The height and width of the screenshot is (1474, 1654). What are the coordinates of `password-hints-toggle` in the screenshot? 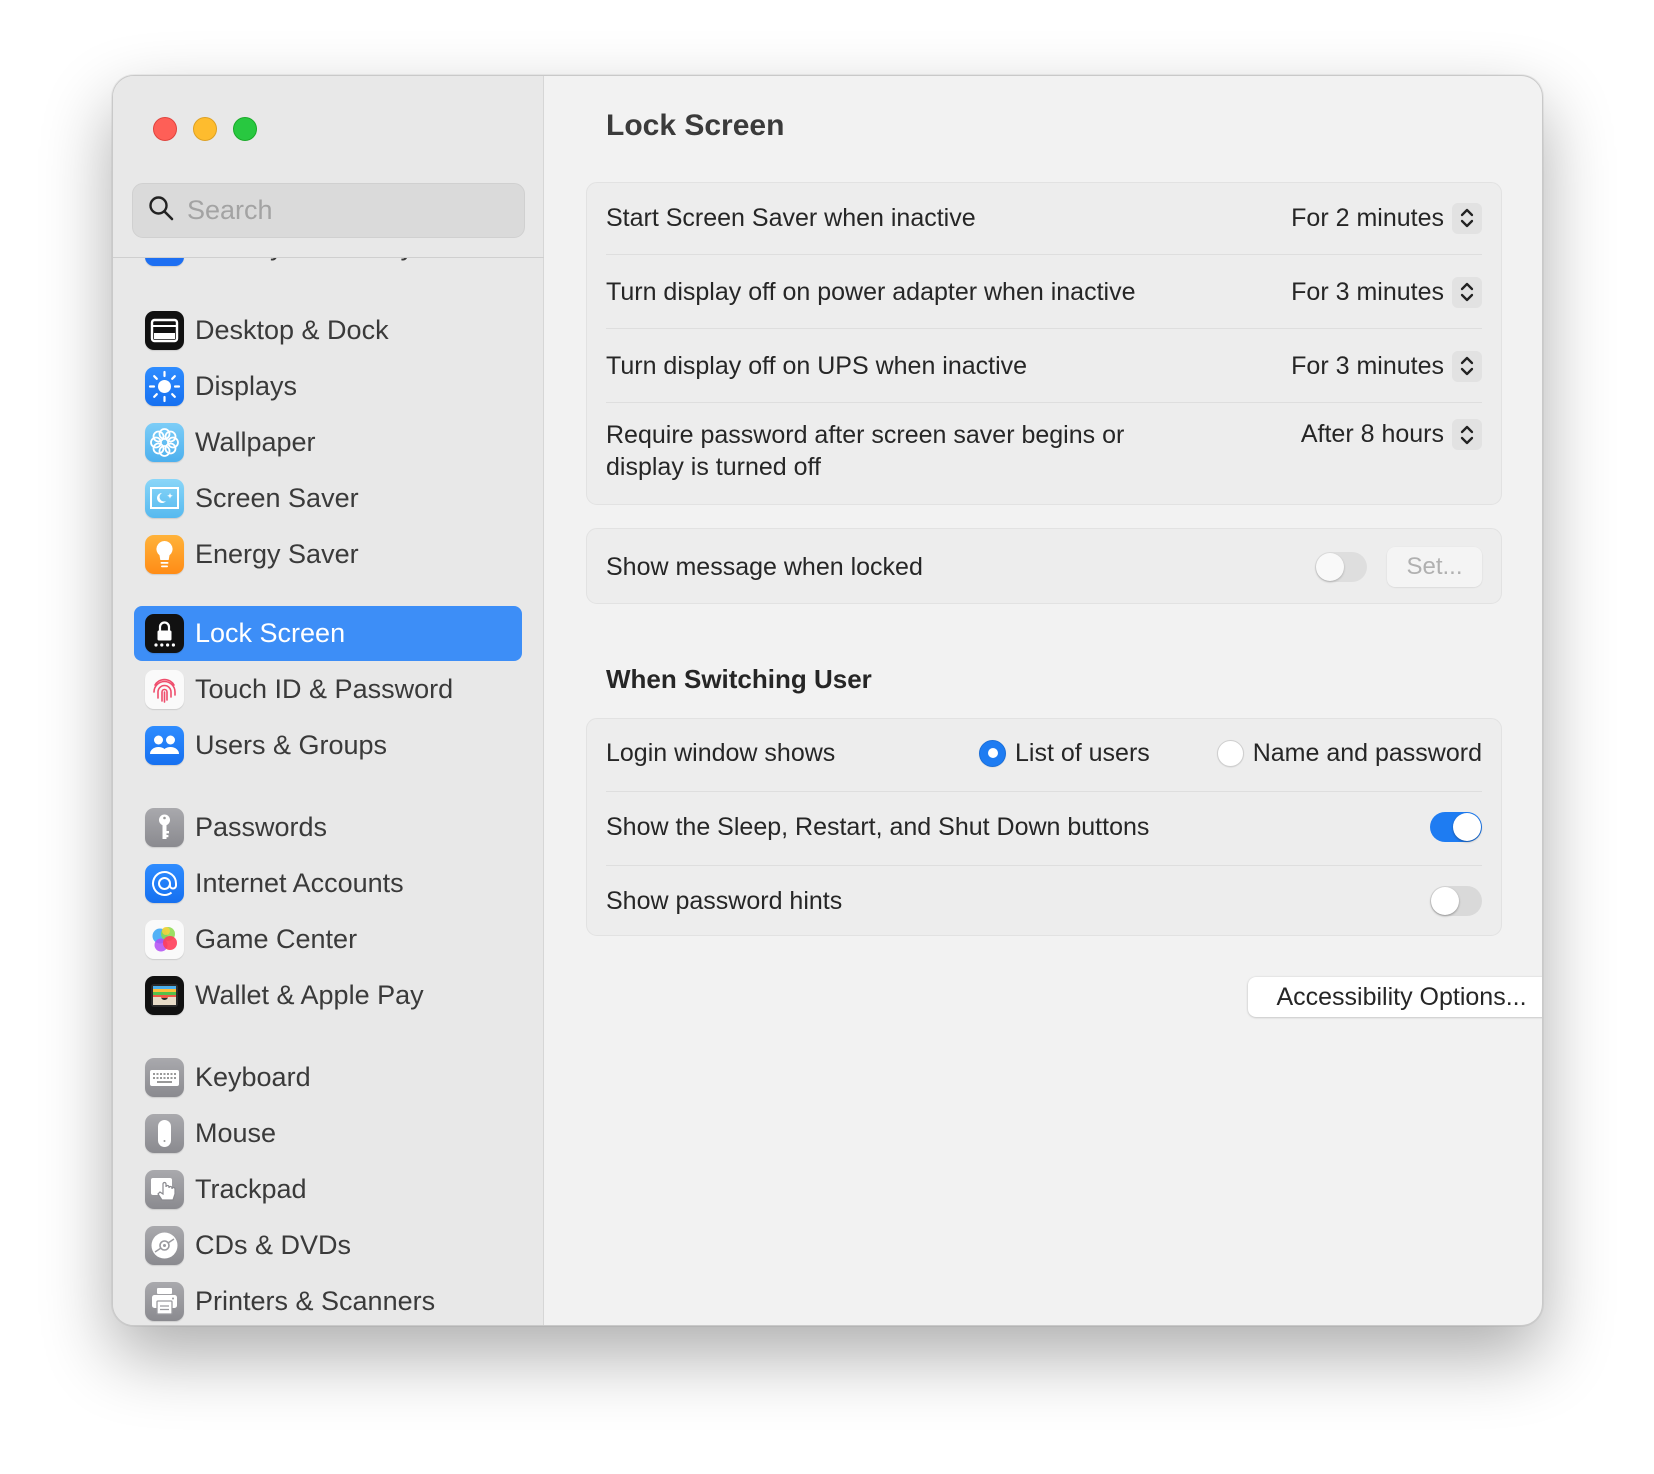 It's located at (1456, 901).